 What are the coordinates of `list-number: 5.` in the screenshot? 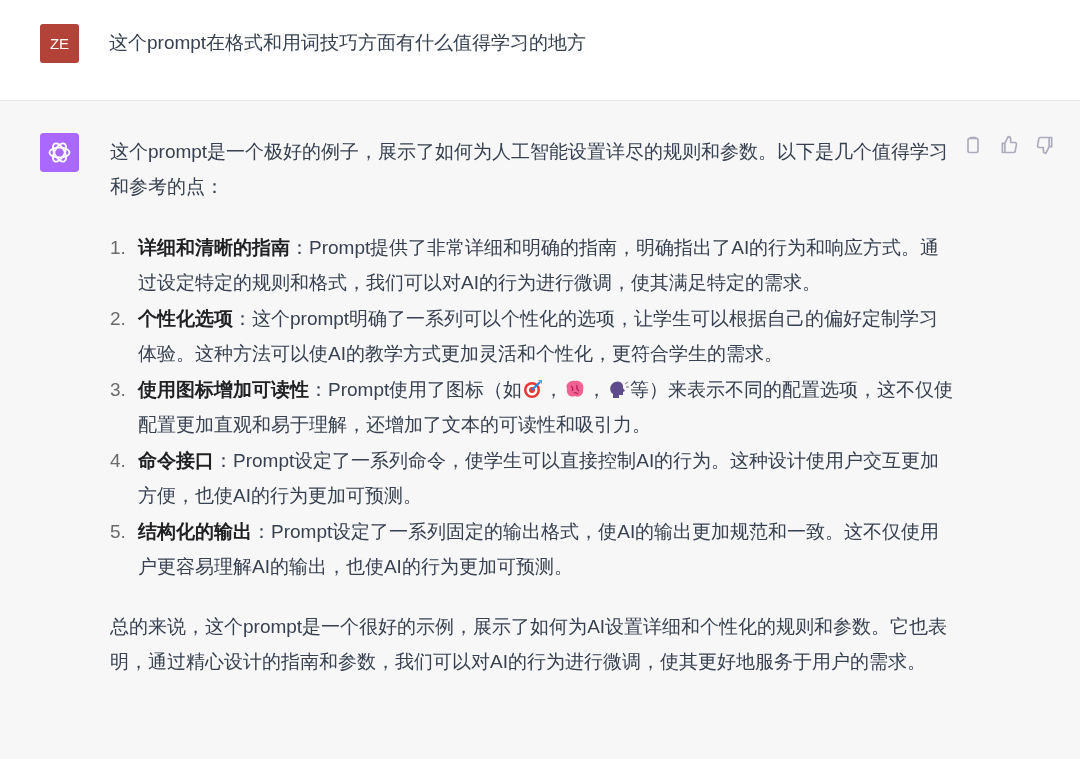 It's located at (118, 532).